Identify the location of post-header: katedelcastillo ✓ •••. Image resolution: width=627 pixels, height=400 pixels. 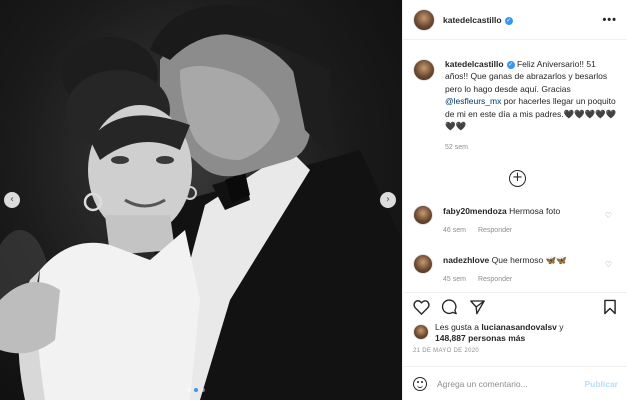
(515, 20).